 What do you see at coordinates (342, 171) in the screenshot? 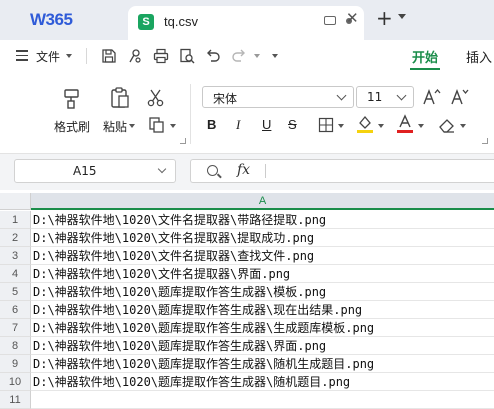
I see `formula-input: fx` at bounding box center [342, 171].